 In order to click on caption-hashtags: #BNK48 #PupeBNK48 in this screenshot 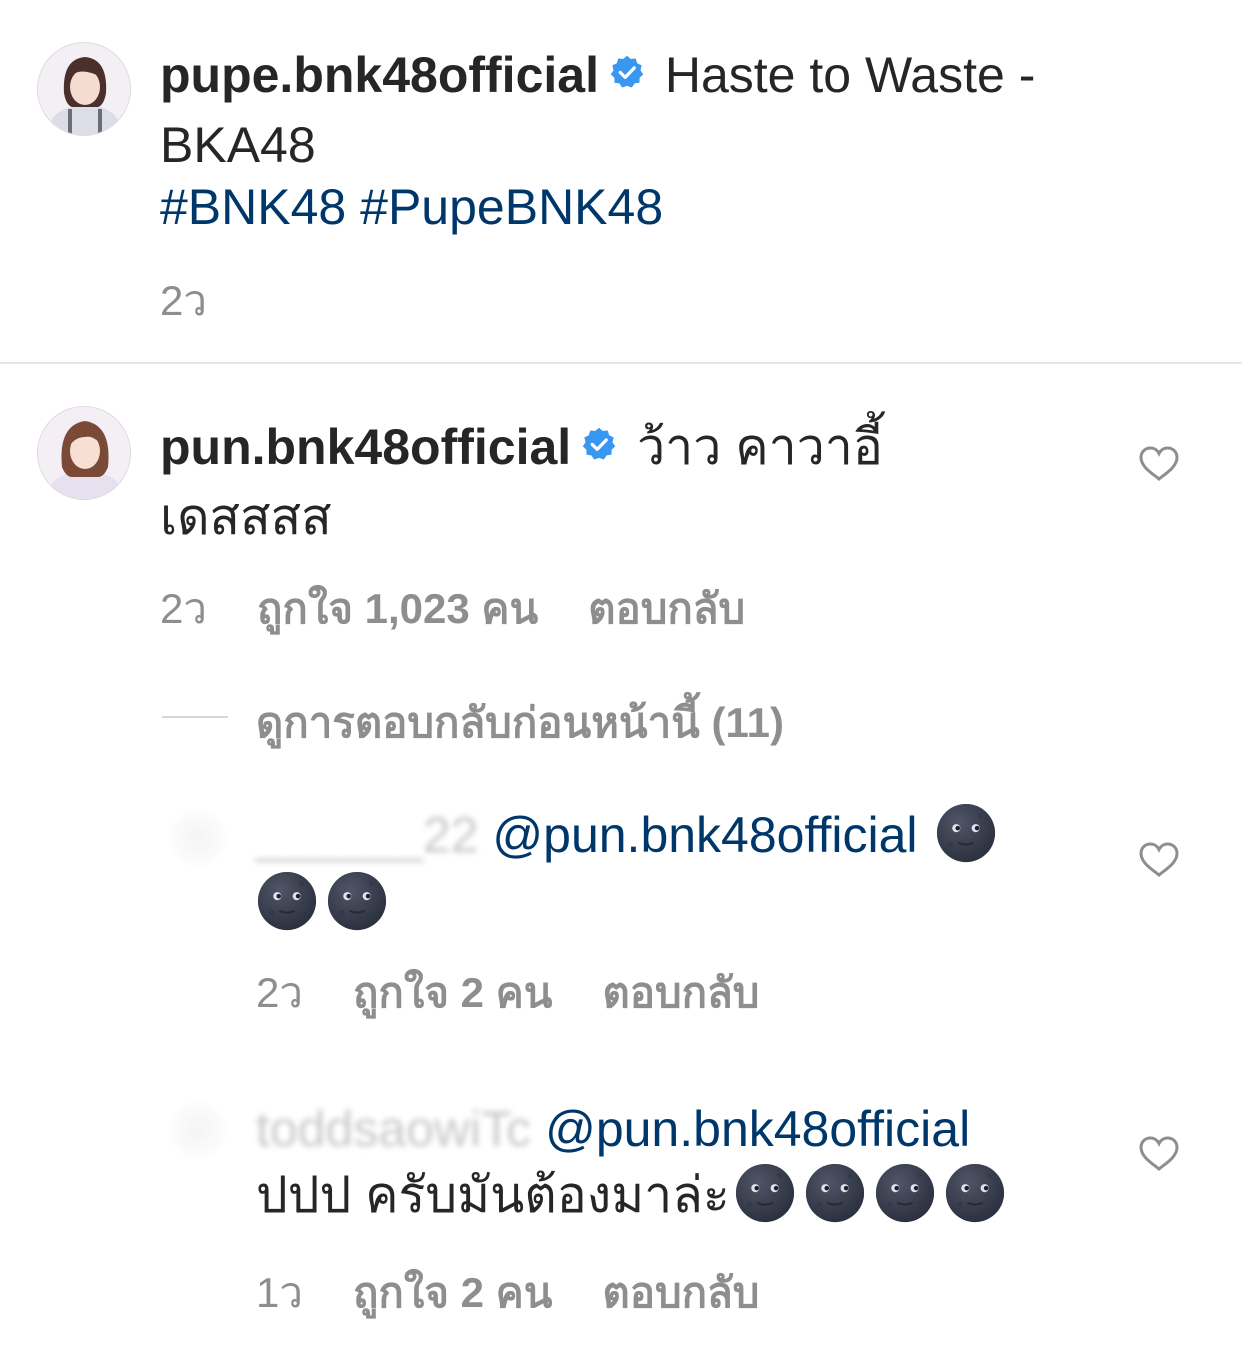, I will do `click(411, 207)`.